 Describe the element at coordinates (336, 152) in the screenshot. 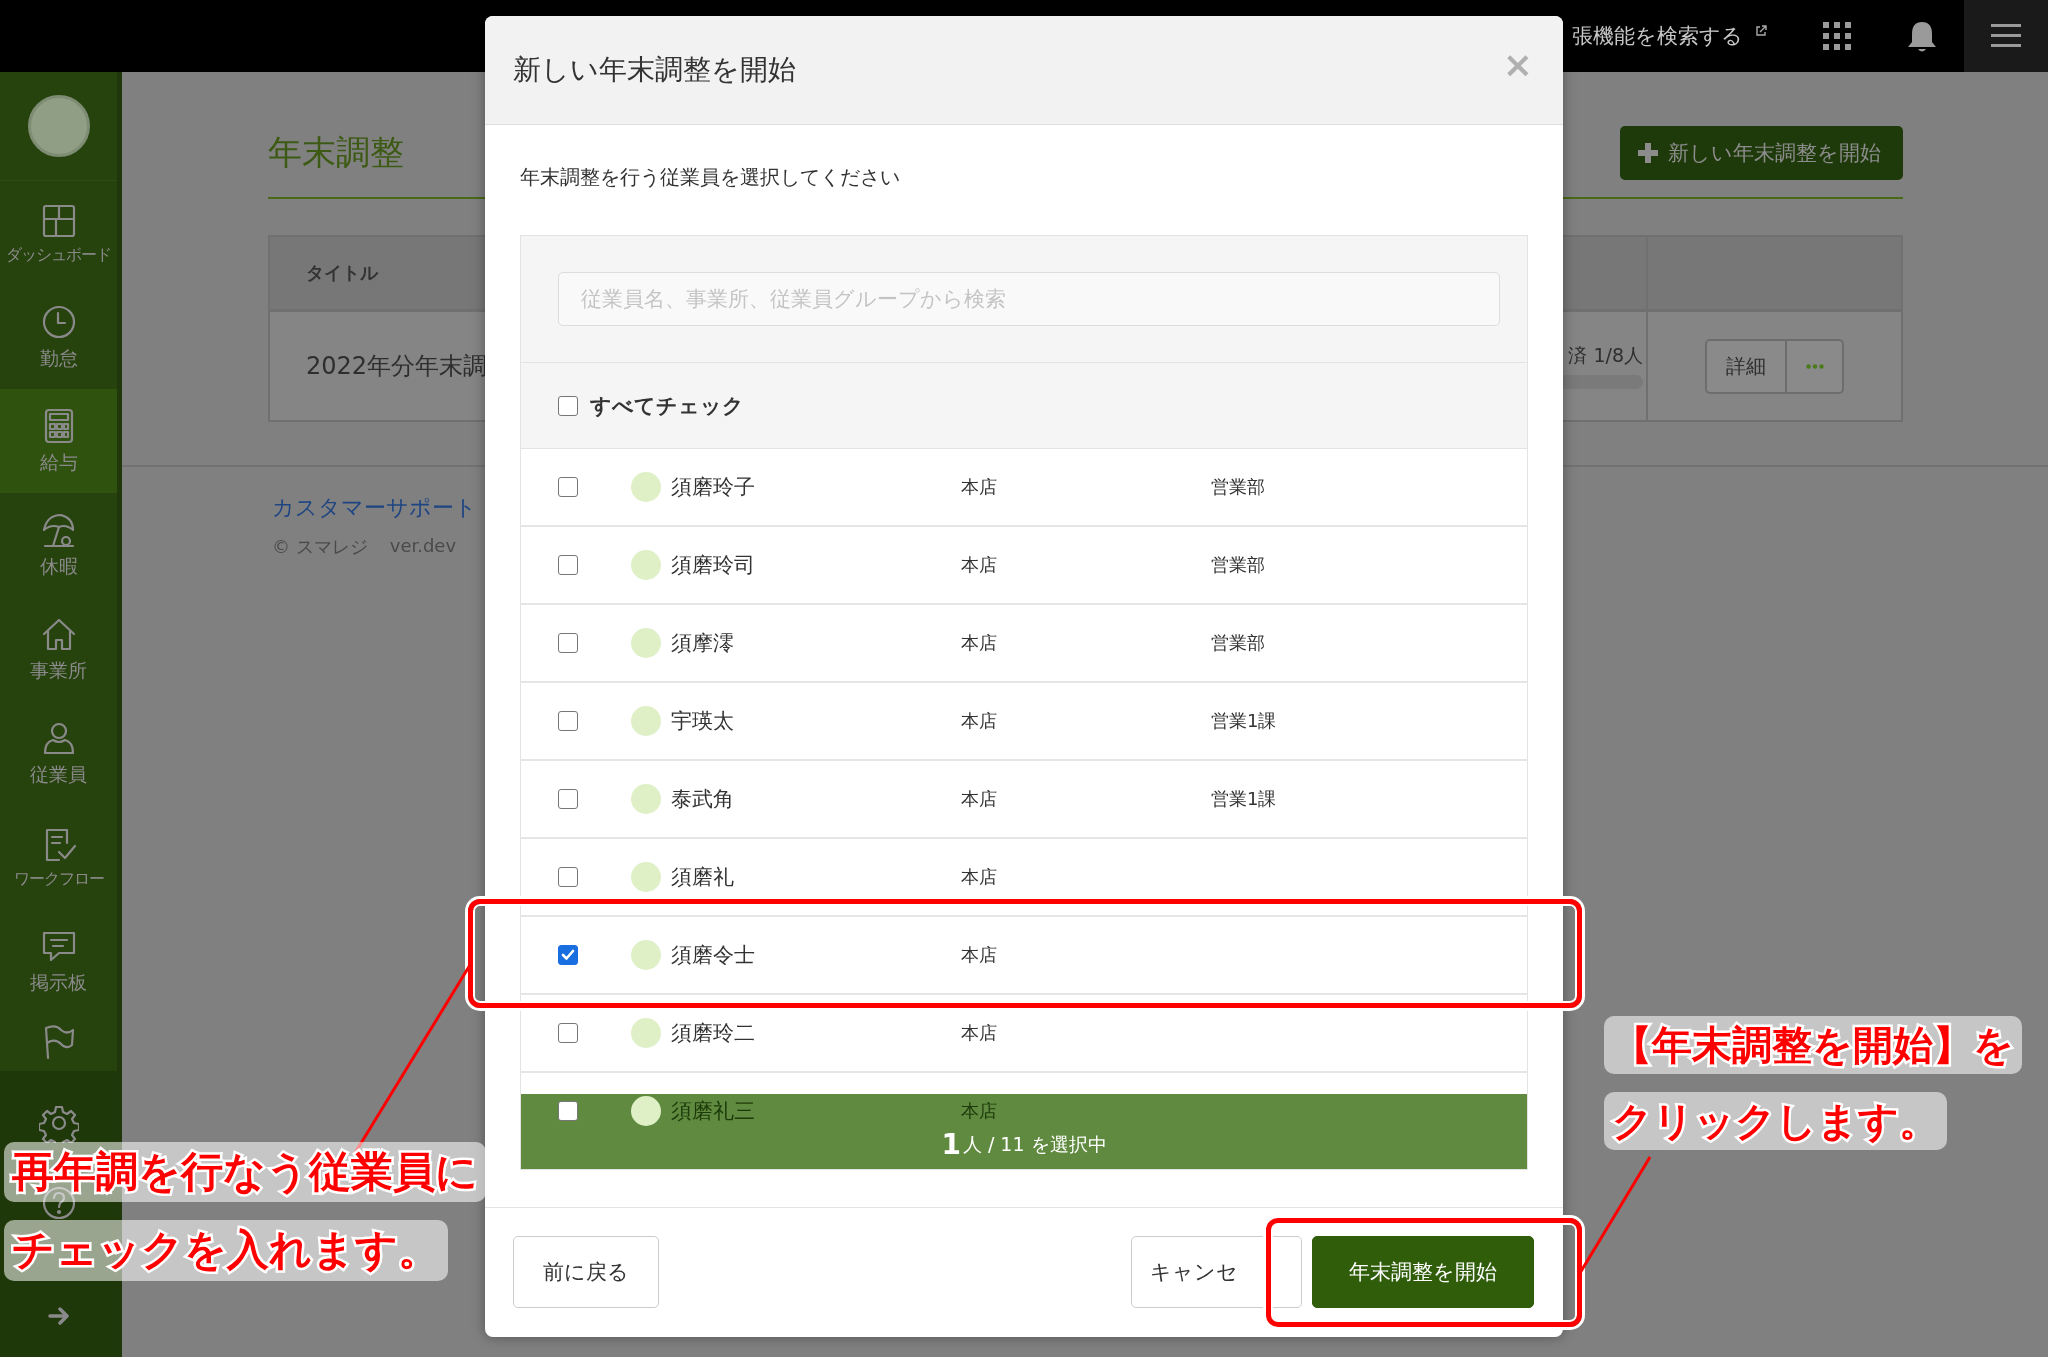

I see `page-title: 年末調整` at that location.